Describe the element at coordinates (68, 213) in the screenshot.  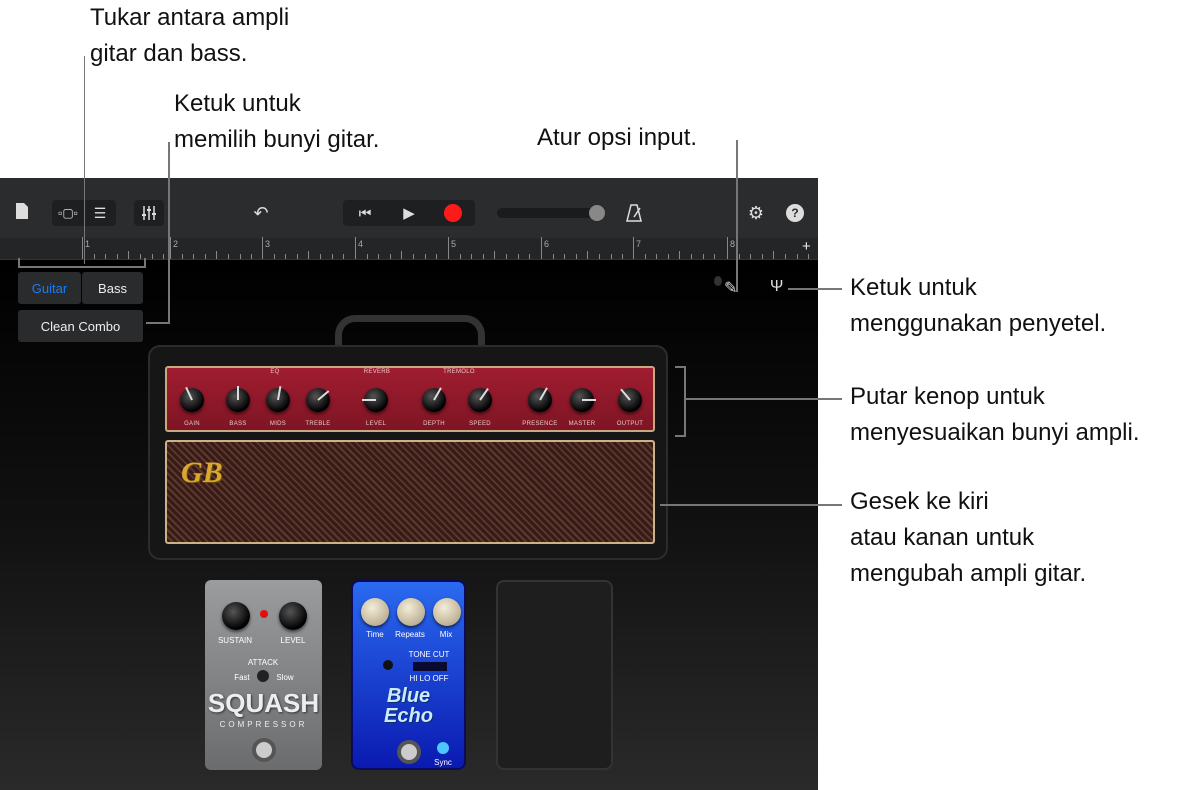
I see `view-toggle-icon: ▫▢▫` at that location.